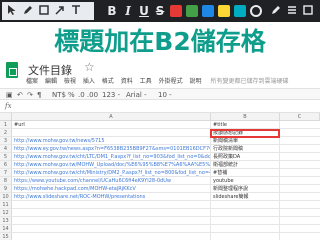  Describe the element at coordinates (51, 81) in the screenshot. I see `menu-edit: 編輯` at that location.